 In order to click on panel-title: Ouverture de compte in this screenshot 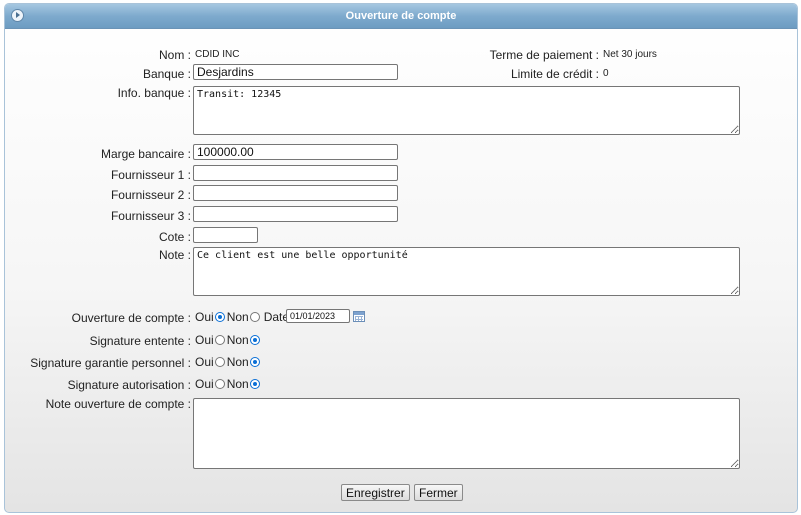, I will do `click(401, 16)`.